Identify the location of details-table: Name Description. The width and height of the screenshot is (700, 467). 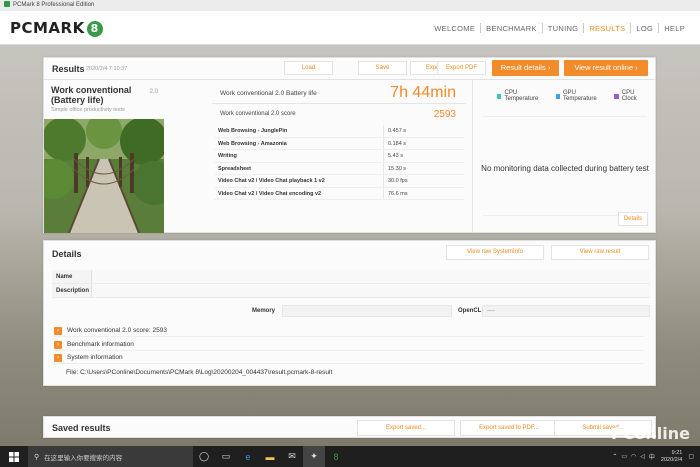
(351, 284).